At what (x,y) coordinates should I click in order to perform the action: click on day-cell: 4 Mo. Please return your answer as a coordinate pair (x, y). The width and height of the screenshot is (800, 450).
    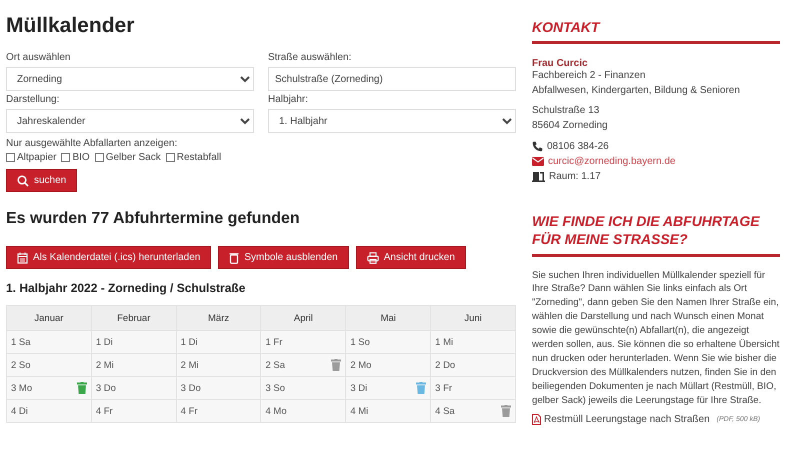
    Looking at the image, I should click on (303, 411).